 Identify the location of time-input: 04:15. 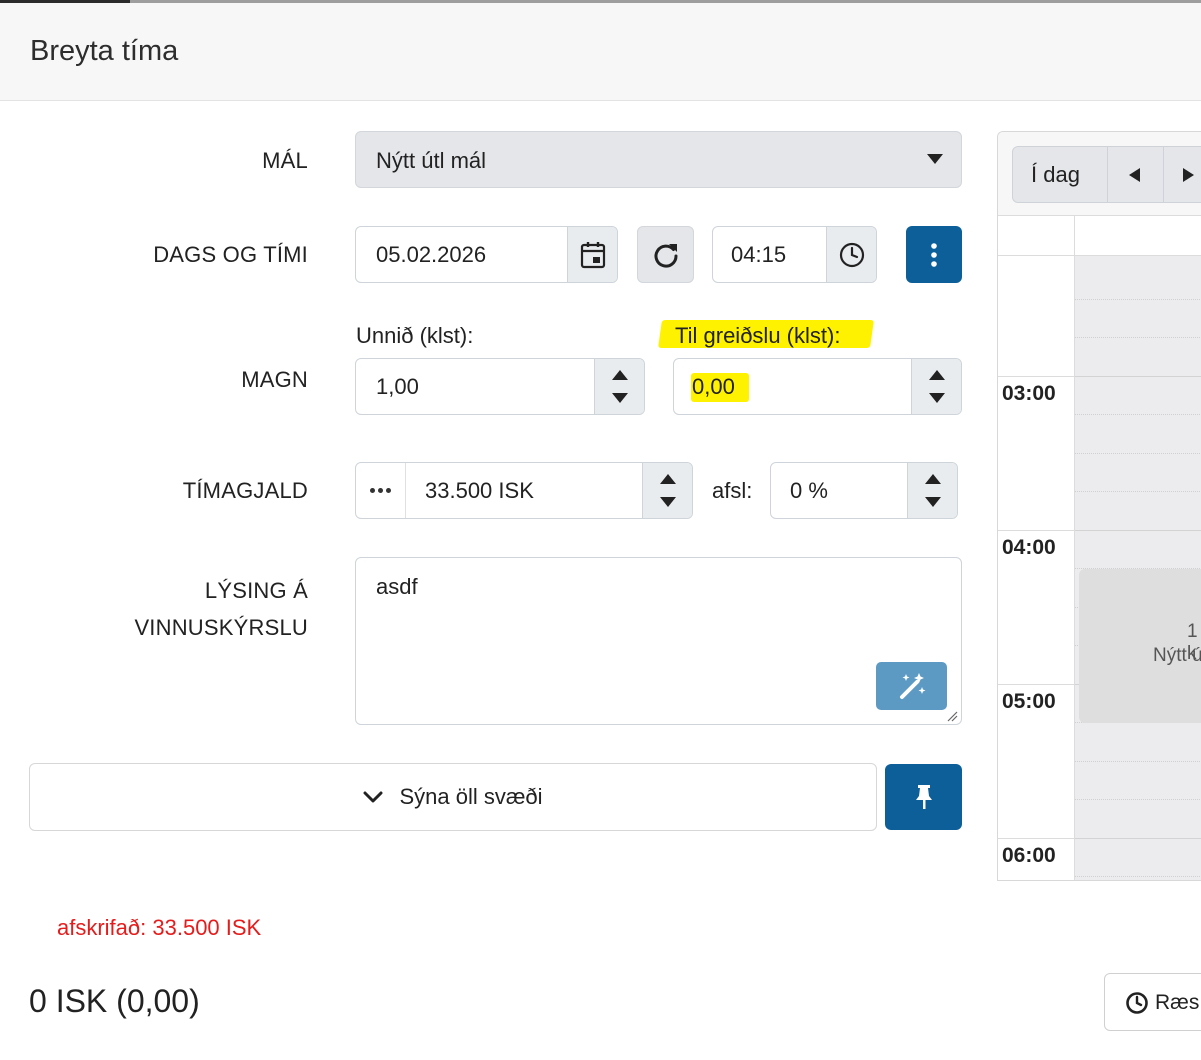
(794, 254).